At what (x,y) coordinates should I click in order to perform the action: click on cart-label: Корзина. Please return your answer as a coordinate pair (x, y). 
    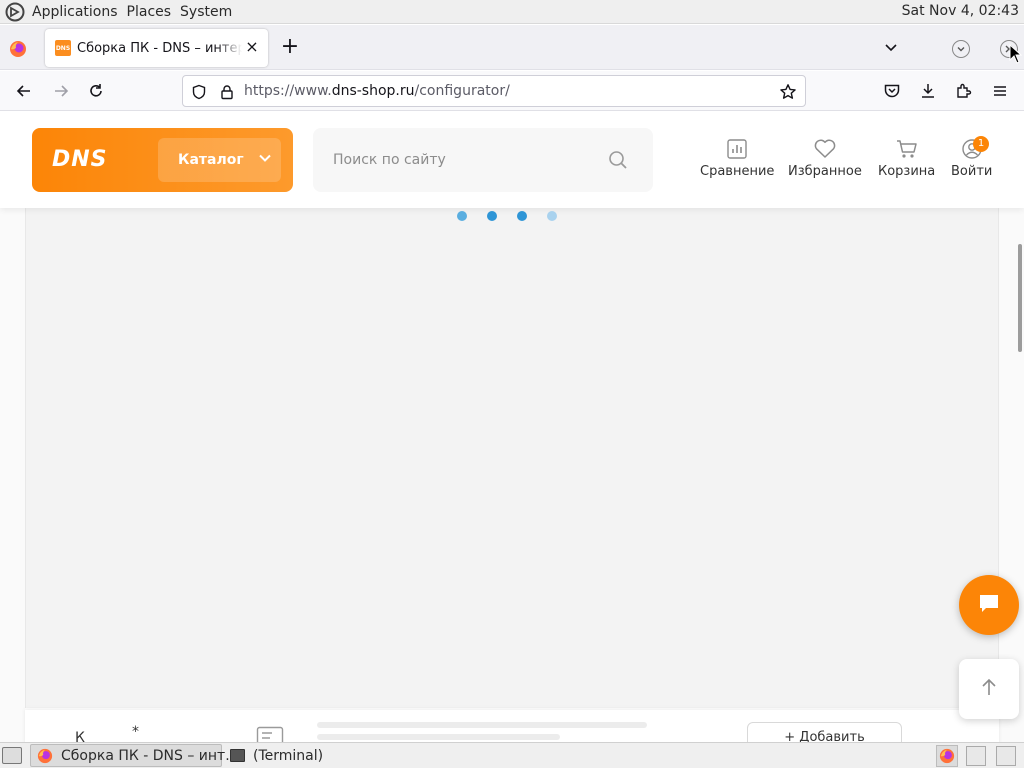
    Looking at the image, I should click on (907, 171).